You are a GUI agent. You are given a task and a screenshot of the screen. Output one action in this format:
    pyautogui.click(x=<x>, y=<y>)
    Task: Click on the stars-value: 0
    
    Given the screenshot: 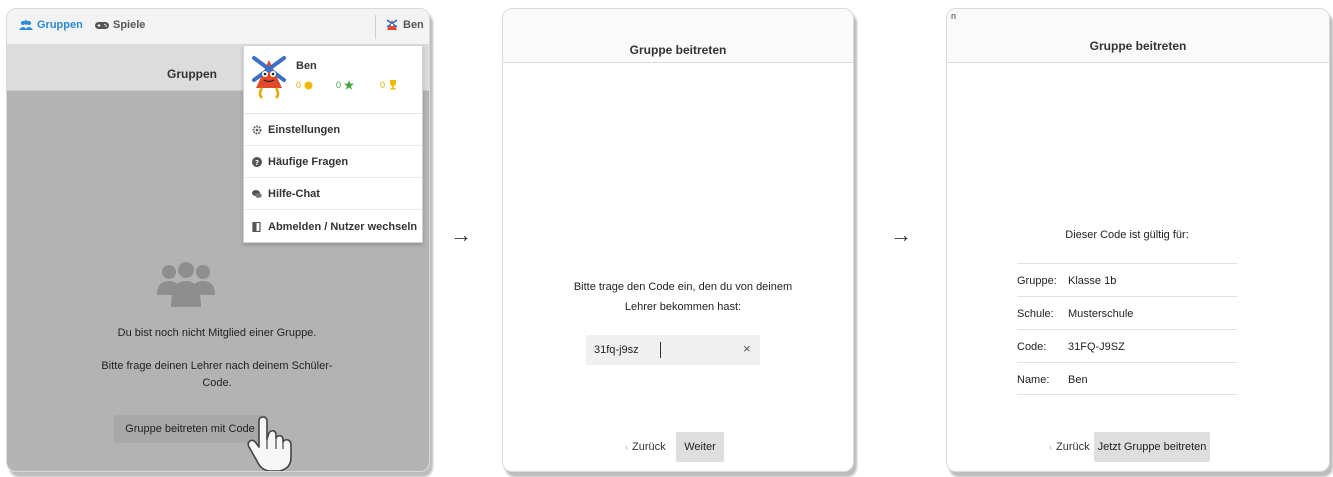 What is the action you would take?
    pyautogui.click(x=339, y=85)
    